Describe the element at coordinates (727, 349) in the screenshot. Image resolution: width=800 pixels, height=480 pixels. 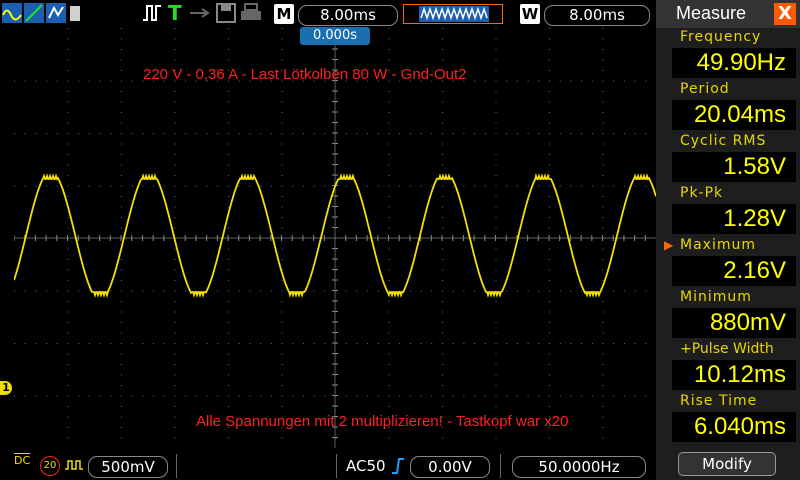
I see `measure-label: +Pulse Width` at that location.